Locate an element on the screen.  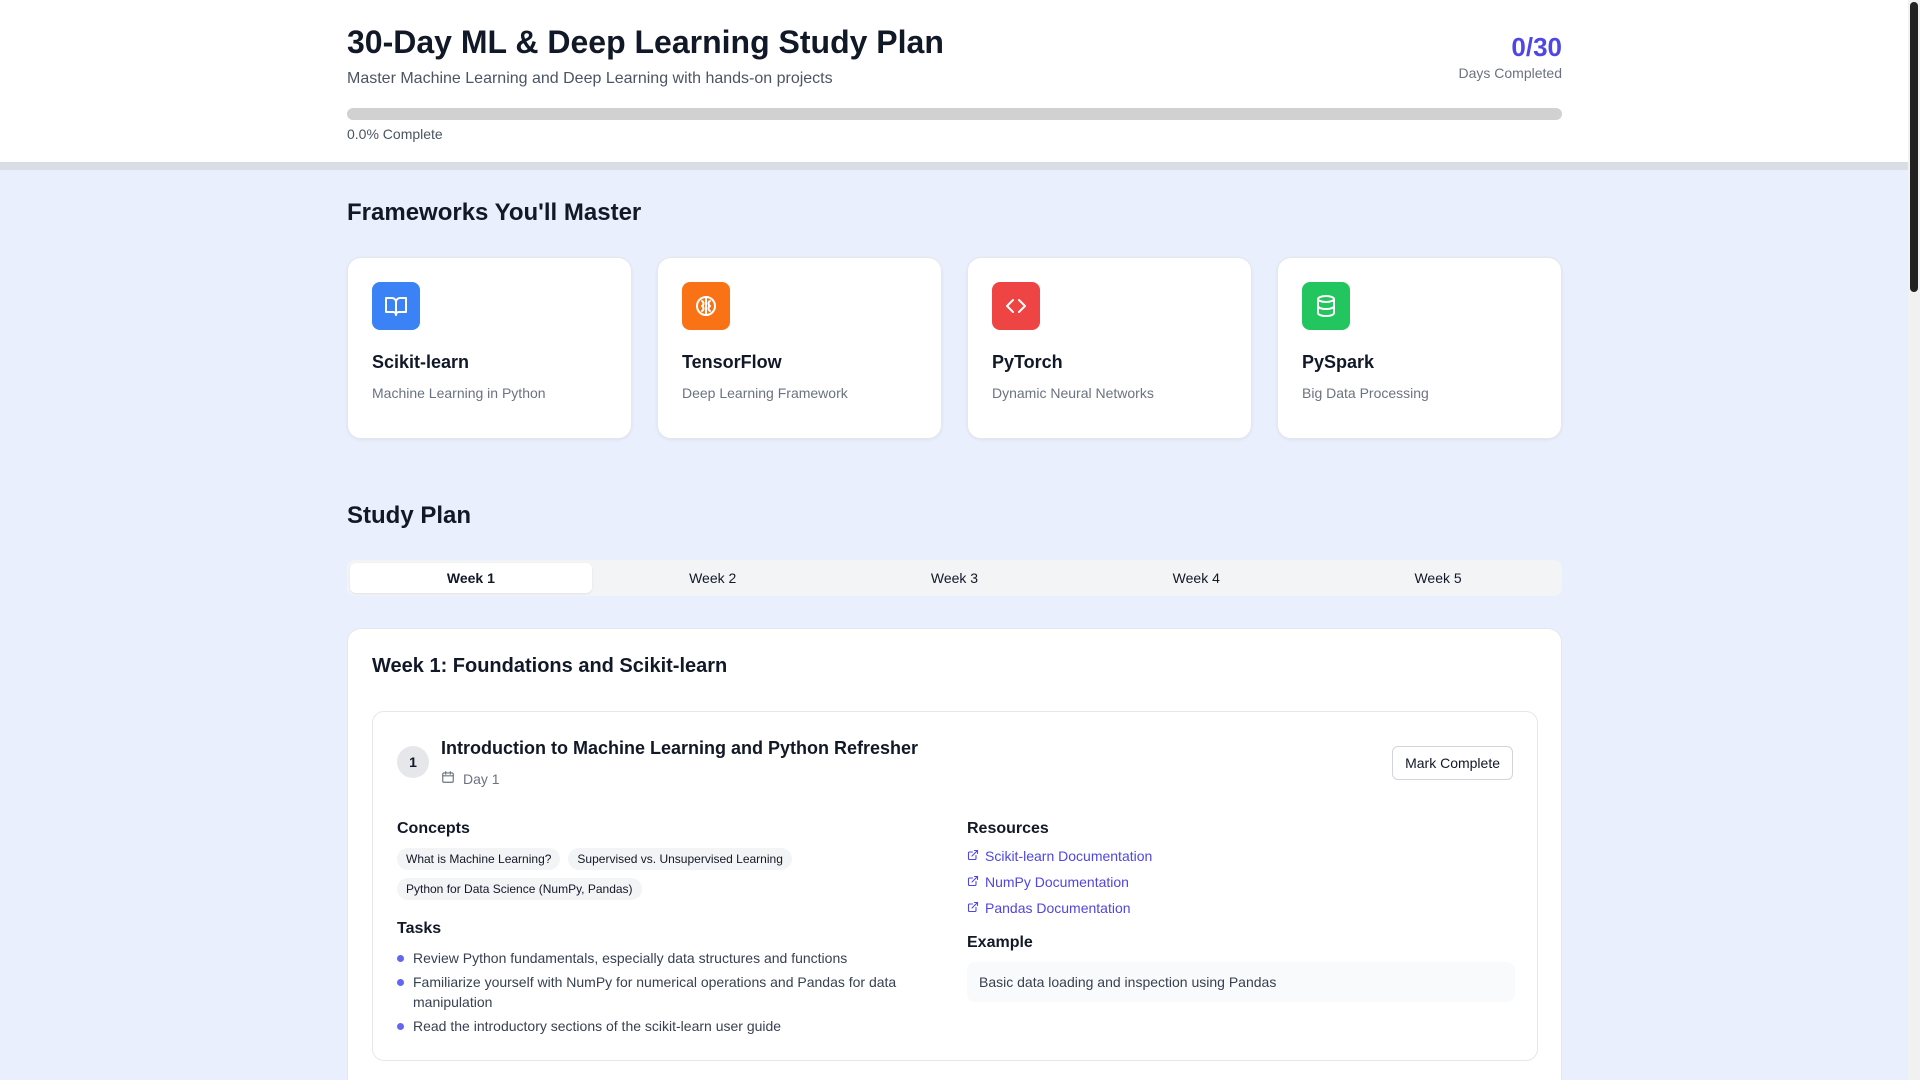
framework-card-tensorflow: TensorFlow Deep Learning Framework is located at coordinates (799, 348).